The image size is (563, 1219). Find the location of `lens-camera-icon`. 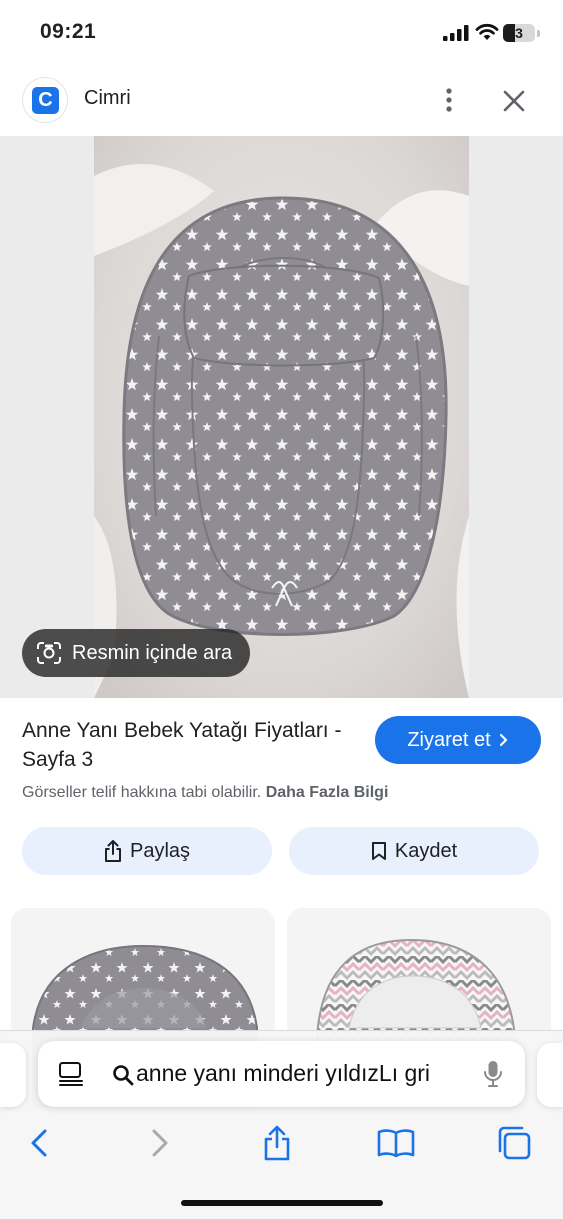

lens-camera-icon is located at coordinates (49, 653).